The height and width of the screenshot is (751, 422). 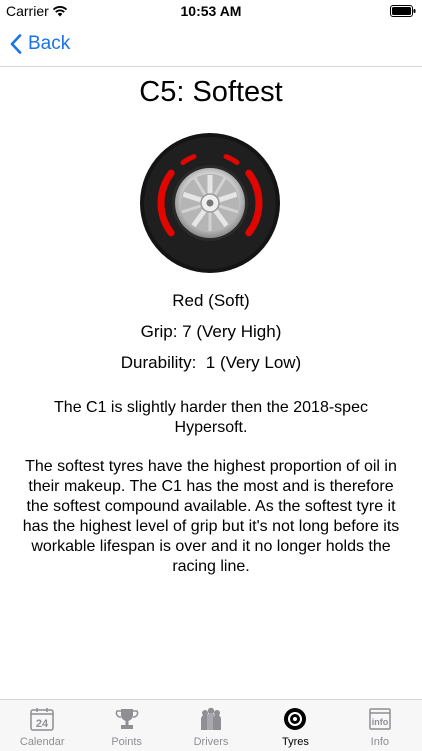 I want to click on tab-label-drivers: Drivers, so click(x=211, y=742).